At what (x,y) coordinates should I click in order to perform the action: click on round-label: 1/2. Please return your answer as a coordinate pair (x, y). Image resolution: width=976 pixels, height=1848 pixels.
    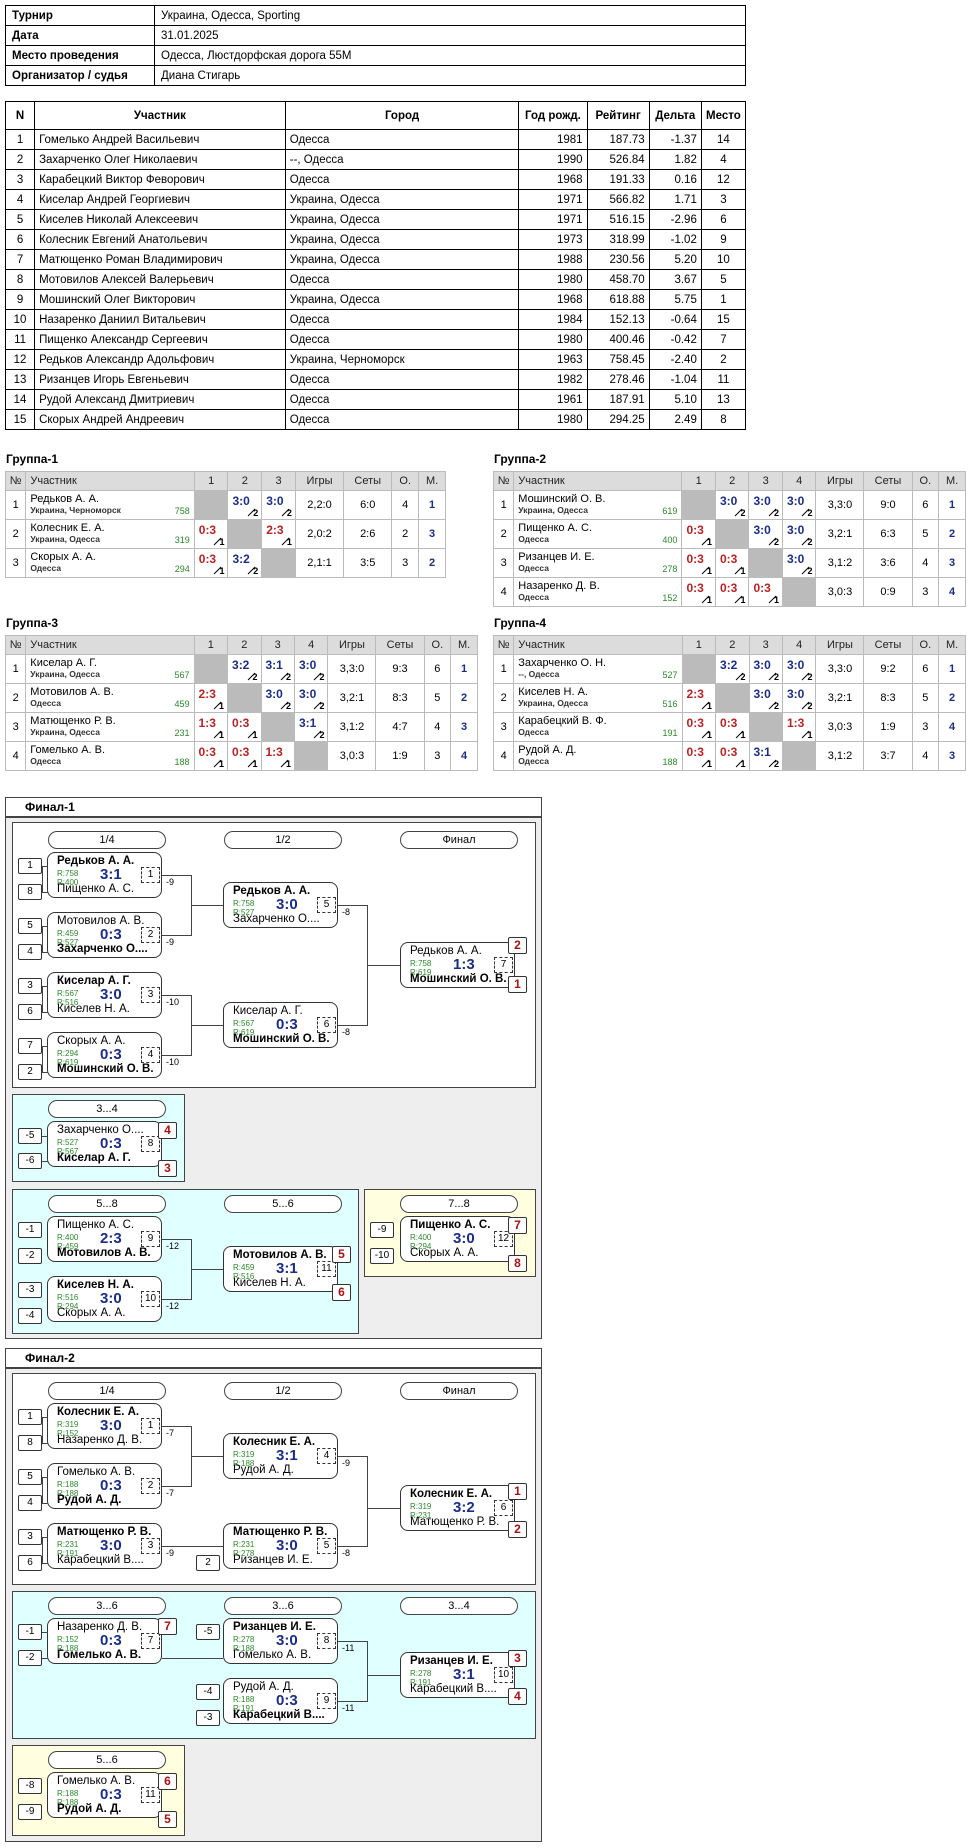
    Looking at the image, I should click on (283, 840).